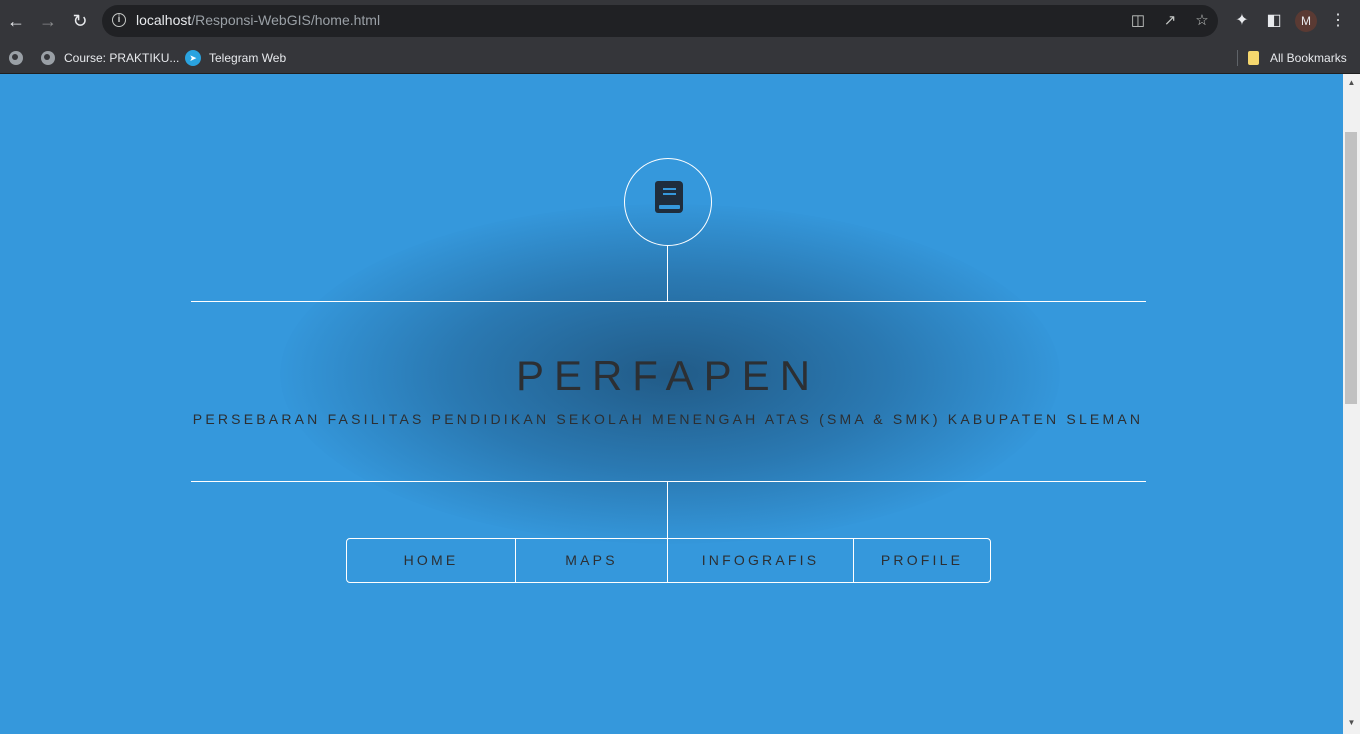 This screenshot has height=734, width=1360. I want to click on bookmarks-divider, so click(1237, 58).